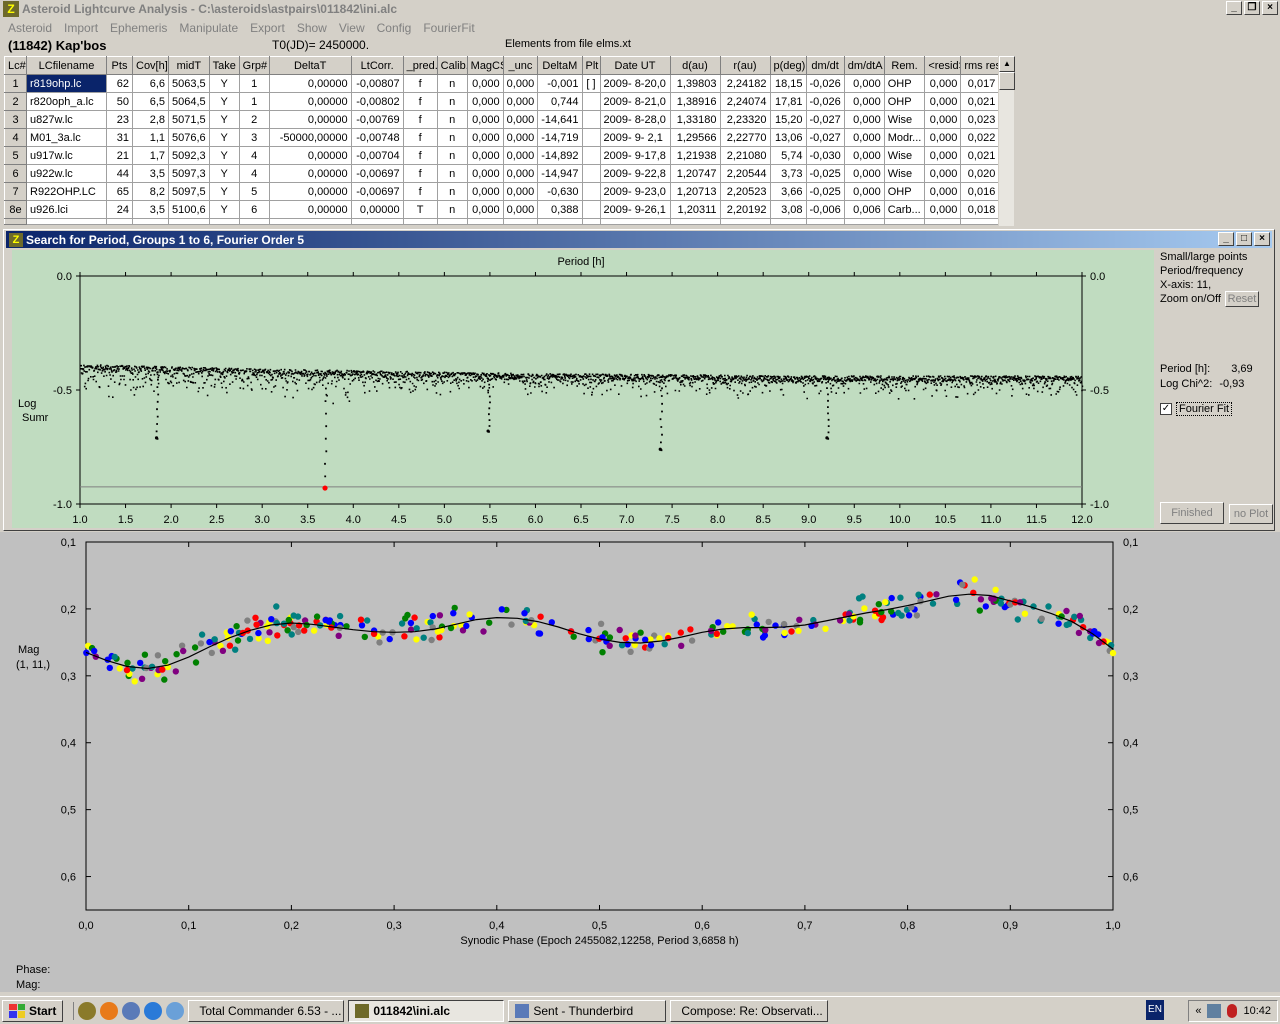 The width and height of the screenshot is (1280, 1024). Describe the element at coordinates (587, 1010) in the screenshot. I see `task-thunderbird: Sent - Thunderbird` at that location.